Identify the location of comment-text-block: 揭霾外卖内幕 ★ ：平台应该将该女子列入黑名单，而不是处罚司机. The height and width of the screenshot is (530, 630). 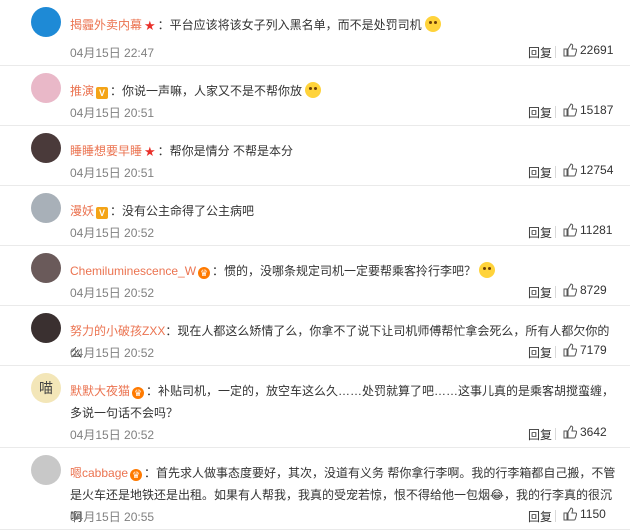
(344, 25).